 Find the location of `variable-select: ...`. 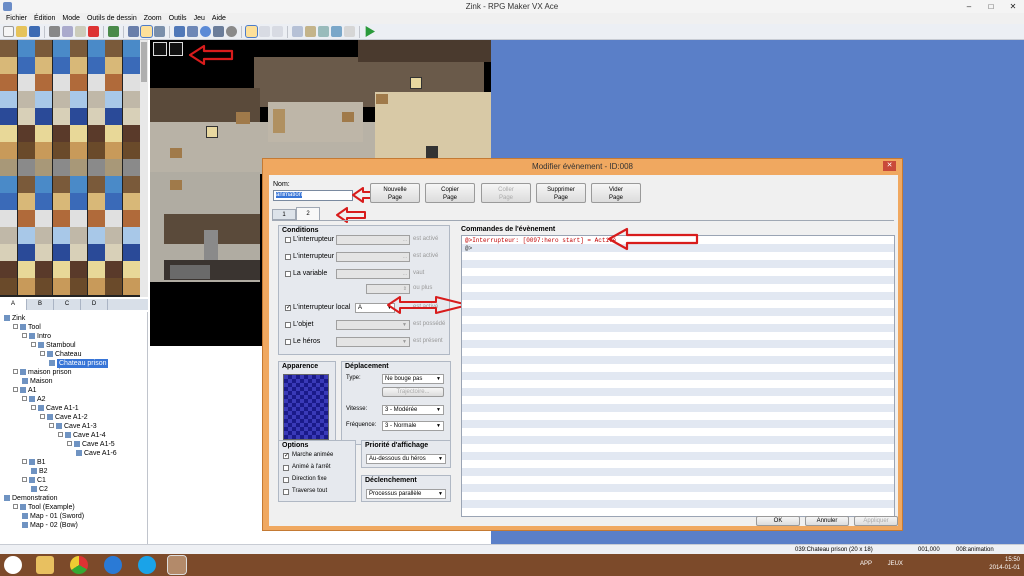

variable-select: ... is located at coordinates (373, 274).